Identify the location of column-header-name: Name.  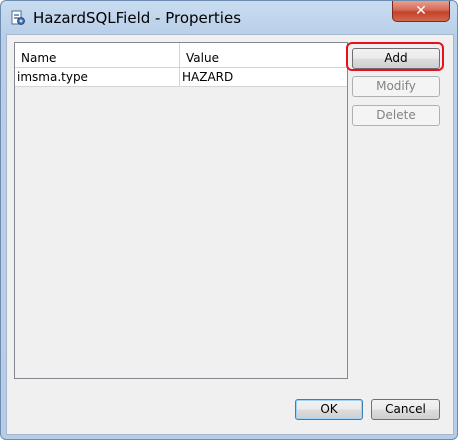
(97, 55).